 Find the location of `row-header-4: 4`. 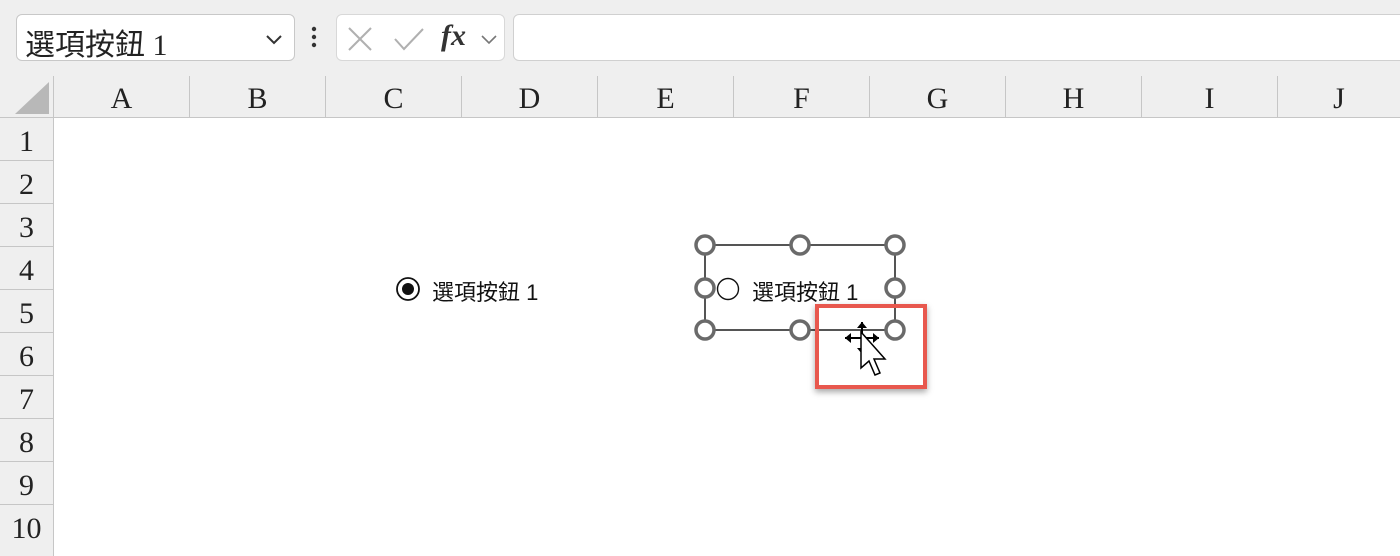

row-header-4: 4 is located at coordinates (26, 268).